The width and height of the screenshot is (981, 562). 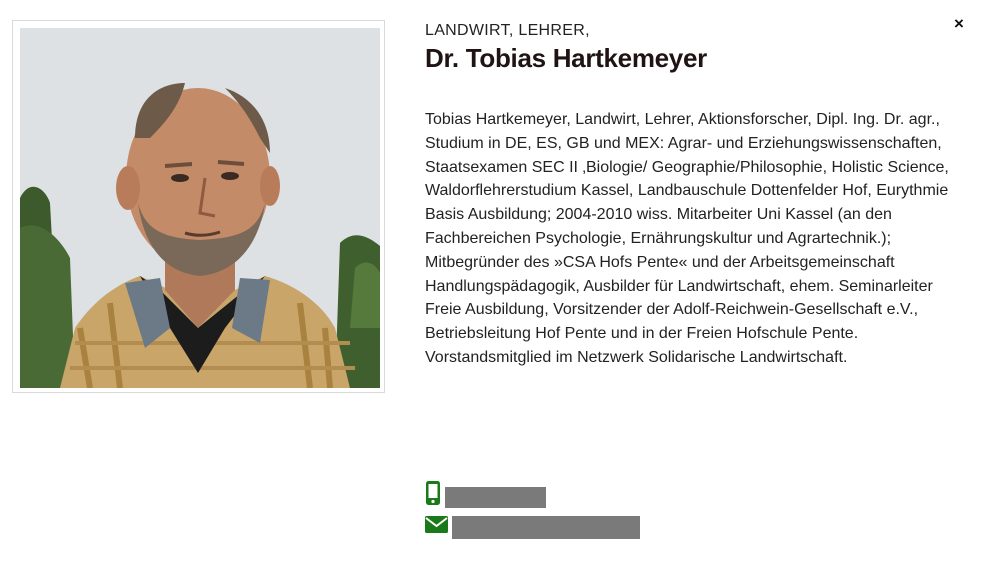 I want to click on mobile-phone-icon, so click(x=433, y=495).